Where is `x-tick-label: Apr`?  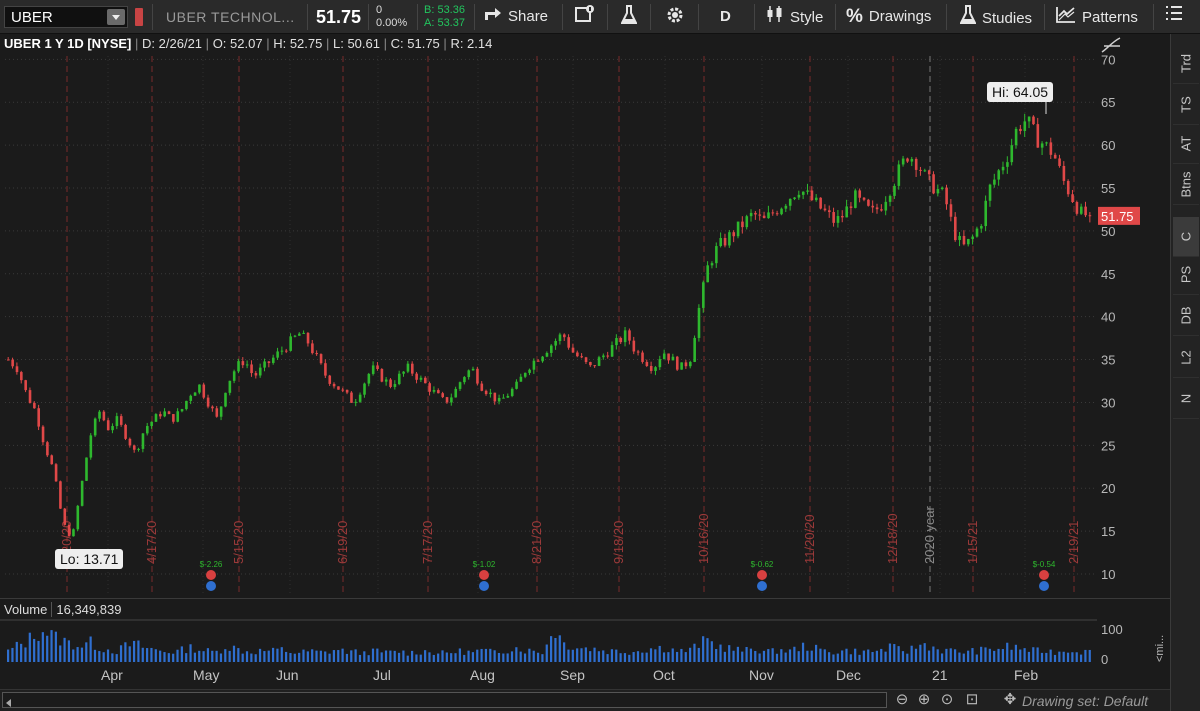 x-tick-label: Apr is located at coordinates (112, 675).